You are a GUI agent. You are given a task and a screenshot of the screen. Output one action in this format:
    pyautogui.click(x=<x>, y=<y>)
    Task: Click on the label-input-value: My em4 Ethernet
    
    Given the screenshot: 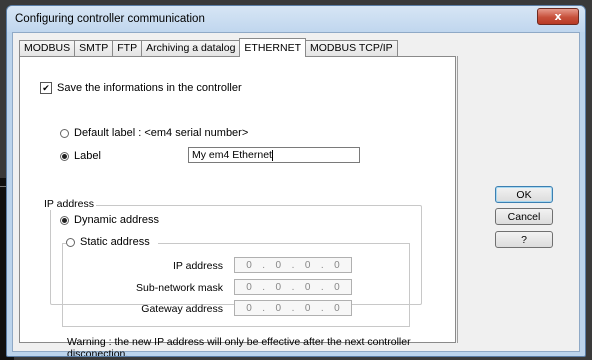 What is the action you would take?
    pyautogui.click(x=232, y=155)
    